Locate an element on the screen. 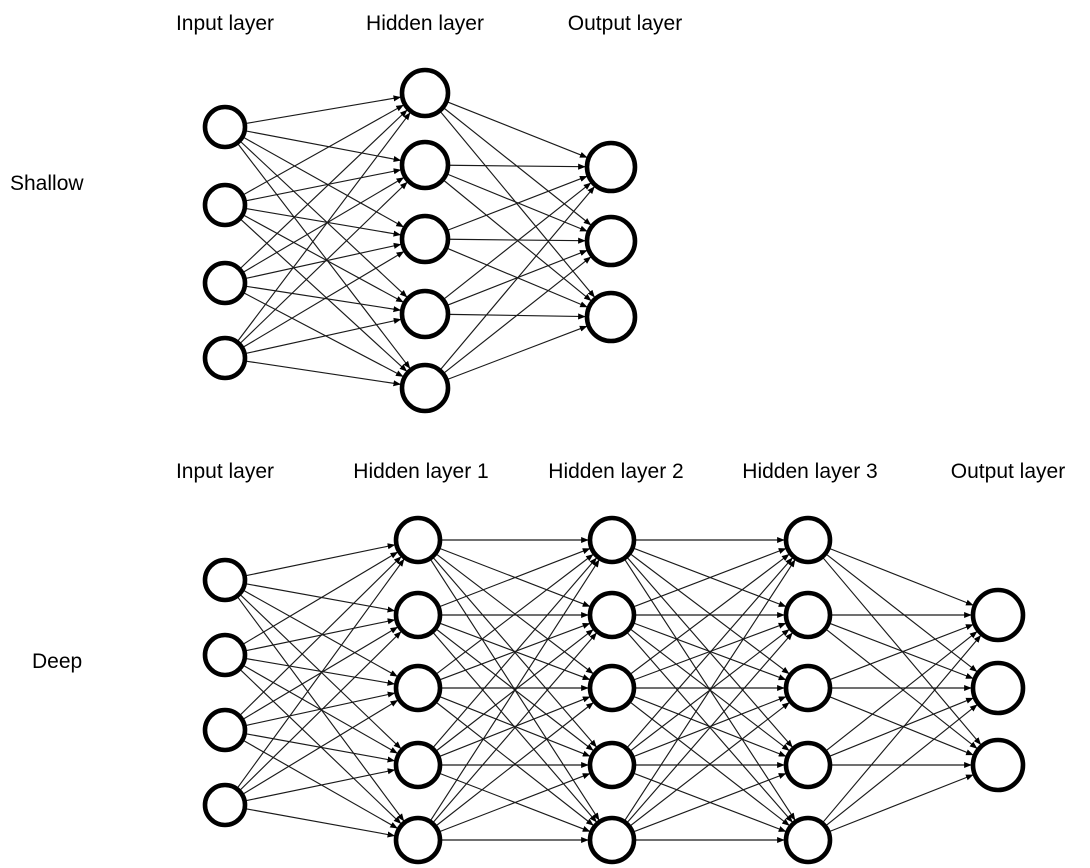 This screenshot has height=868, width=1090. layer-label-deep-output: Output layer is located at coordinates (1008, 471).